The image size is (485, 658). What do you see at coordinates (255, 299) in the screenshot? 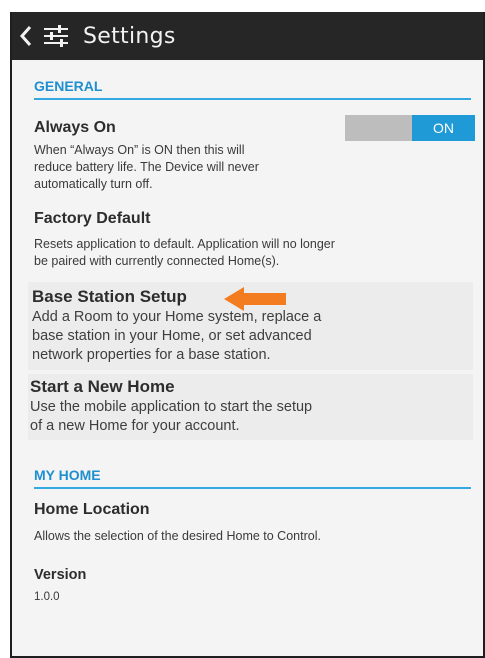
I see `orange-arrow-icon` at bounding box center [255, 299].